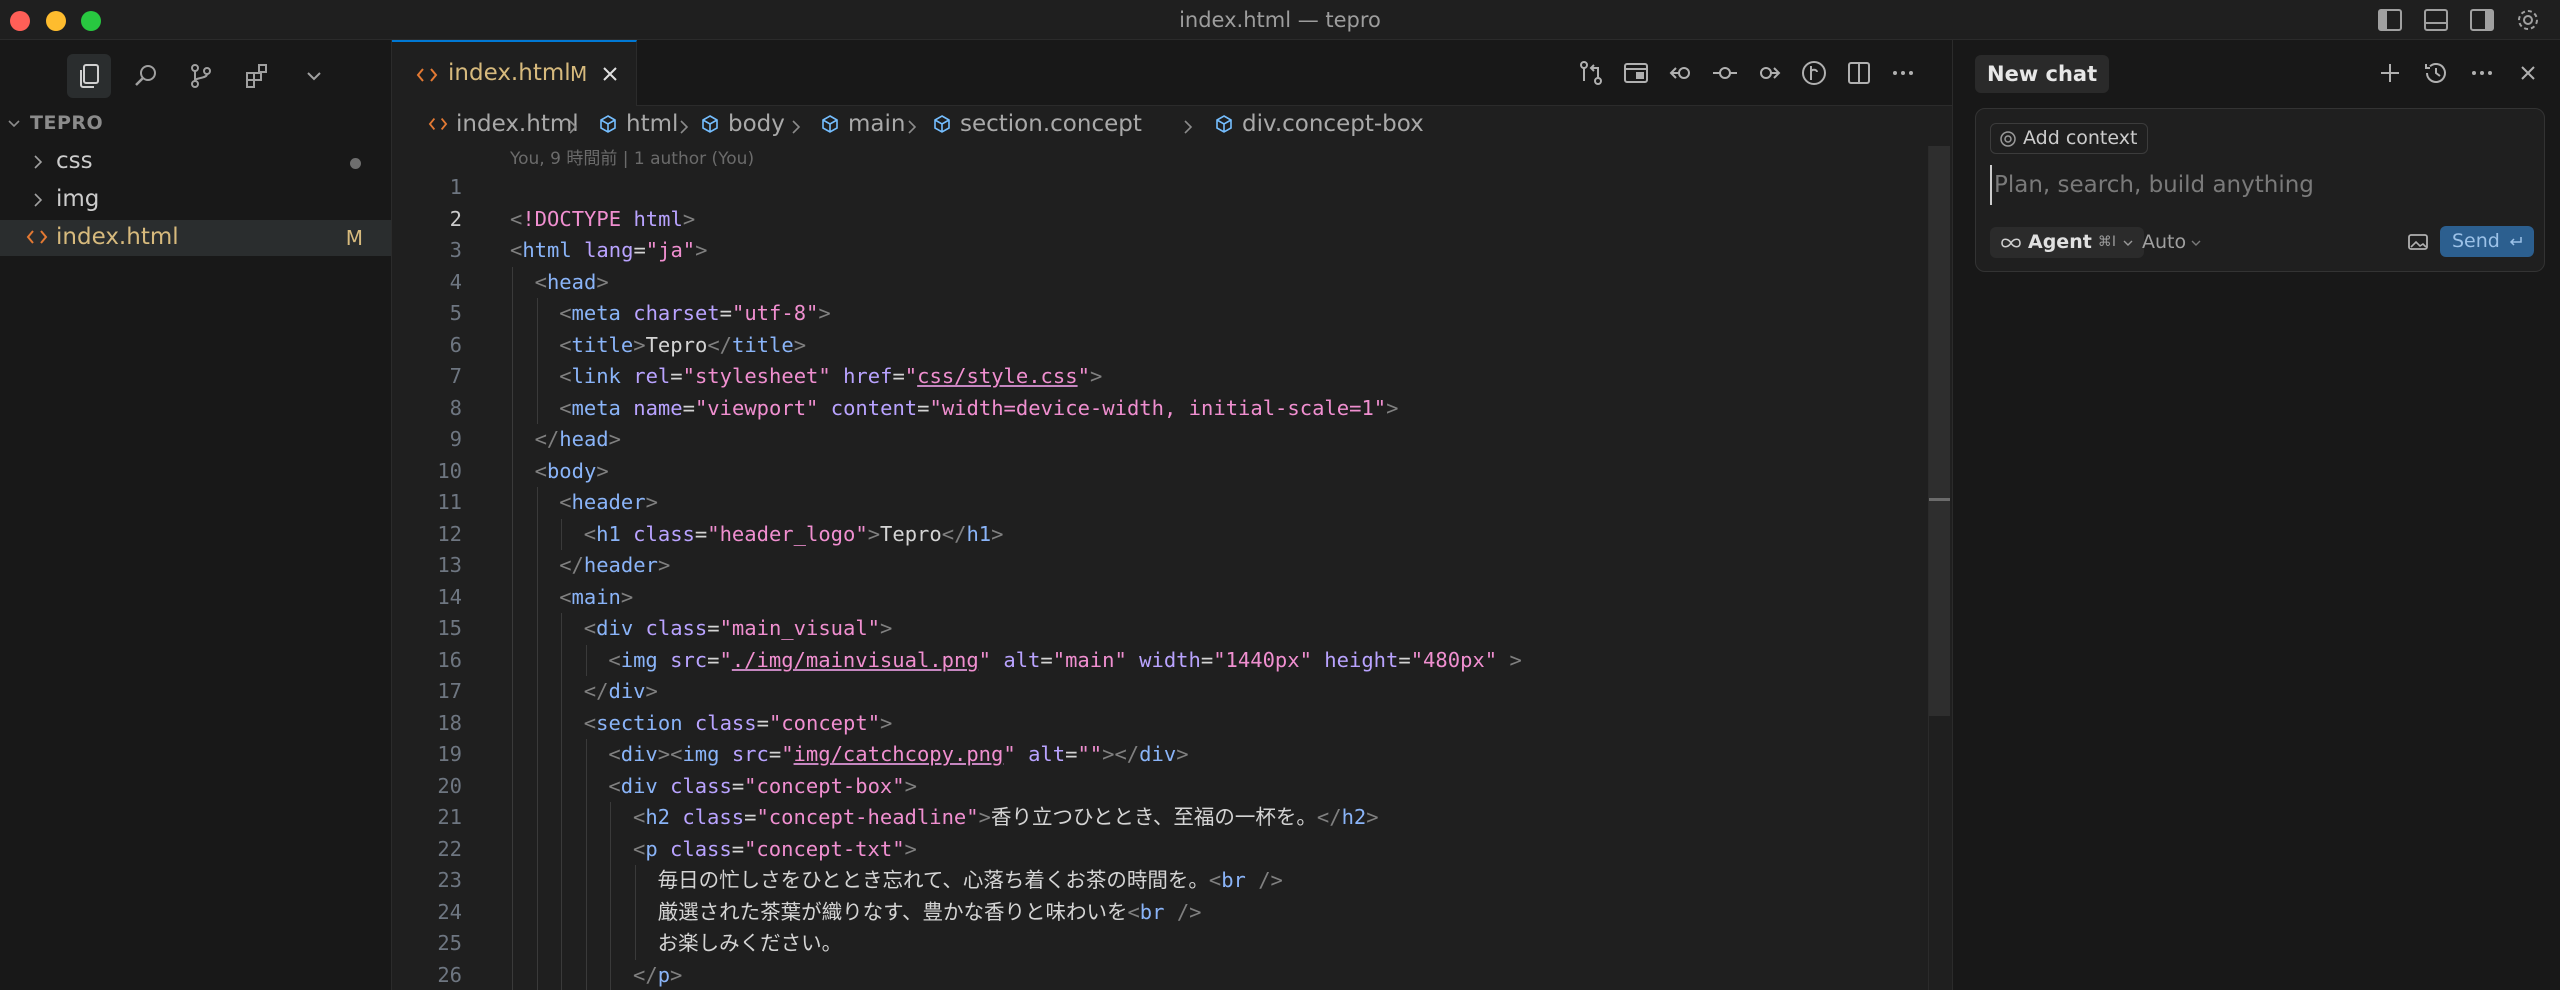 Image resolution: width=2560 pixels, height=990 pixels. Describe the element at coordinates (1725, 73) in the screenshot. I see `commit-icon` at that location.